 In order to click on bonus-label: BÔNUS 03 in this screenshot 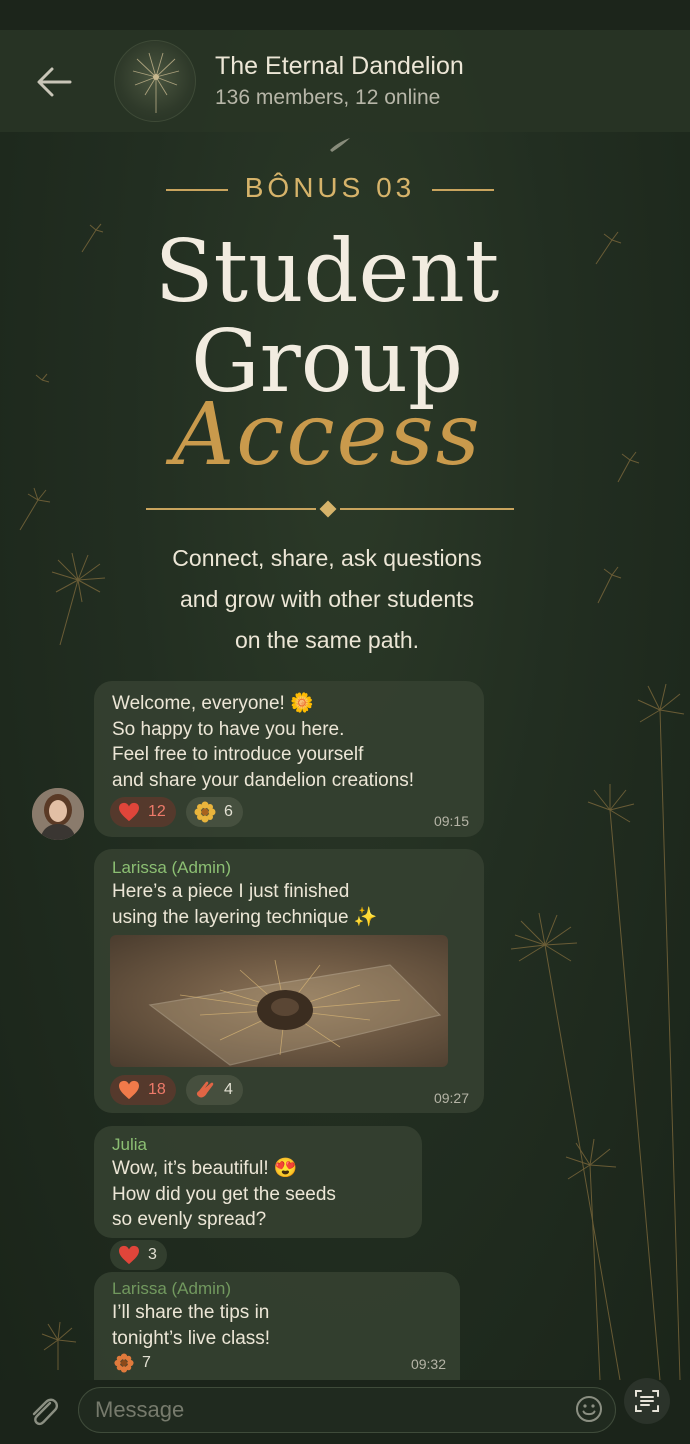, I will do `click(330, 187)`.